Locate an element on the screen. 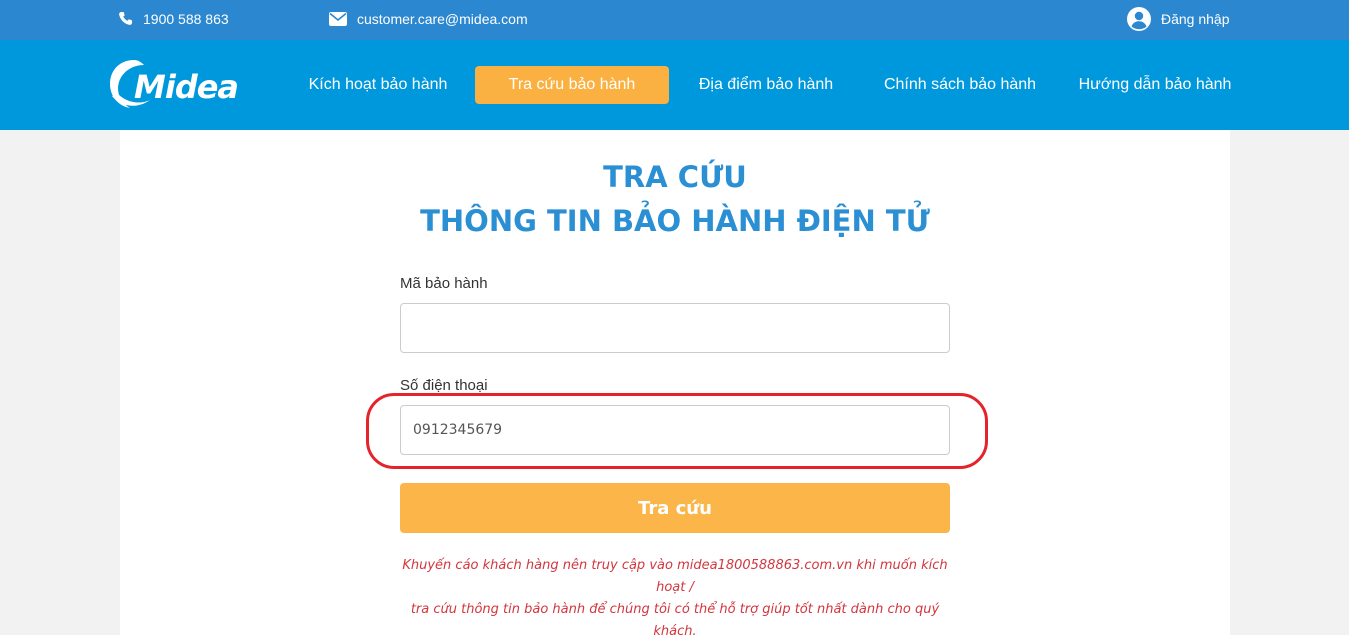 The image size is (1349, 635). nav-activate-warranty: Kích hoạt bảo hành is located at coordinates (378, 85).